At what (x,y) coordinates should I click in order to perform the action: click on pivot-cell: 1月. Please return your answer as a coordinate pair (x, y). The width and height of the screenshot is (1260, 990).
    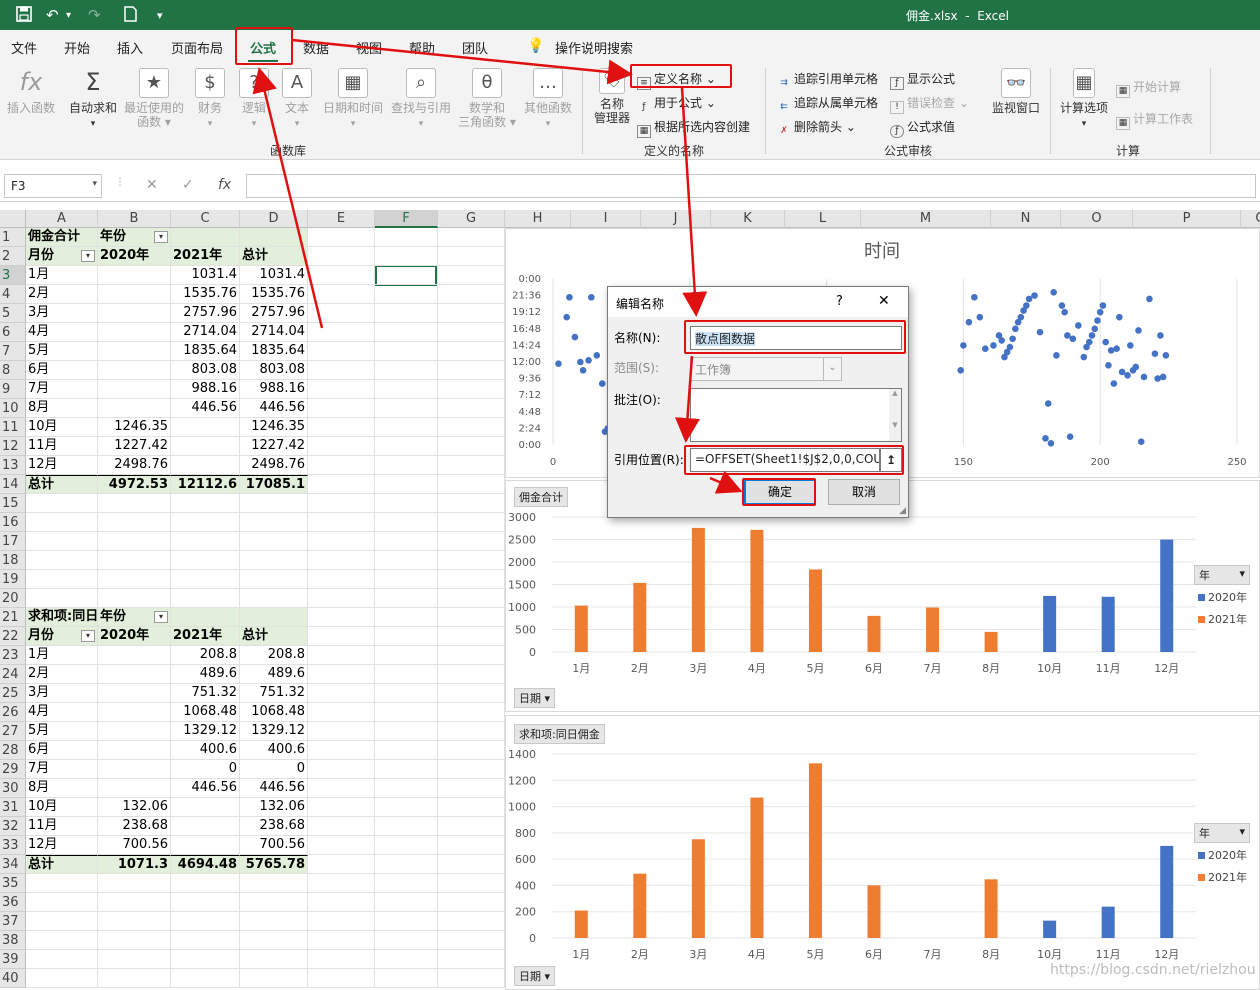
    Looking at the image, I should click on (62, 275).